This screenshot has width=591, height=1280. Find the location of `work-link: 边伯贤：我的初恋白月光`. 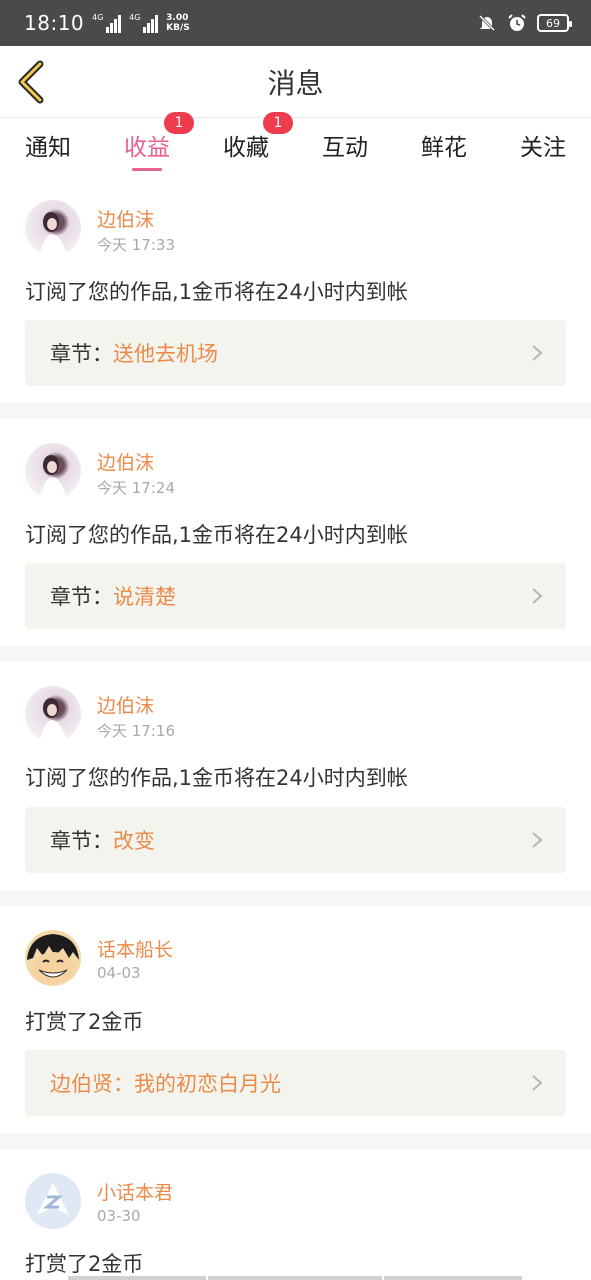

work-link: 边伯贤：我的初恋白月光 is located at coordinates (295, 1083).